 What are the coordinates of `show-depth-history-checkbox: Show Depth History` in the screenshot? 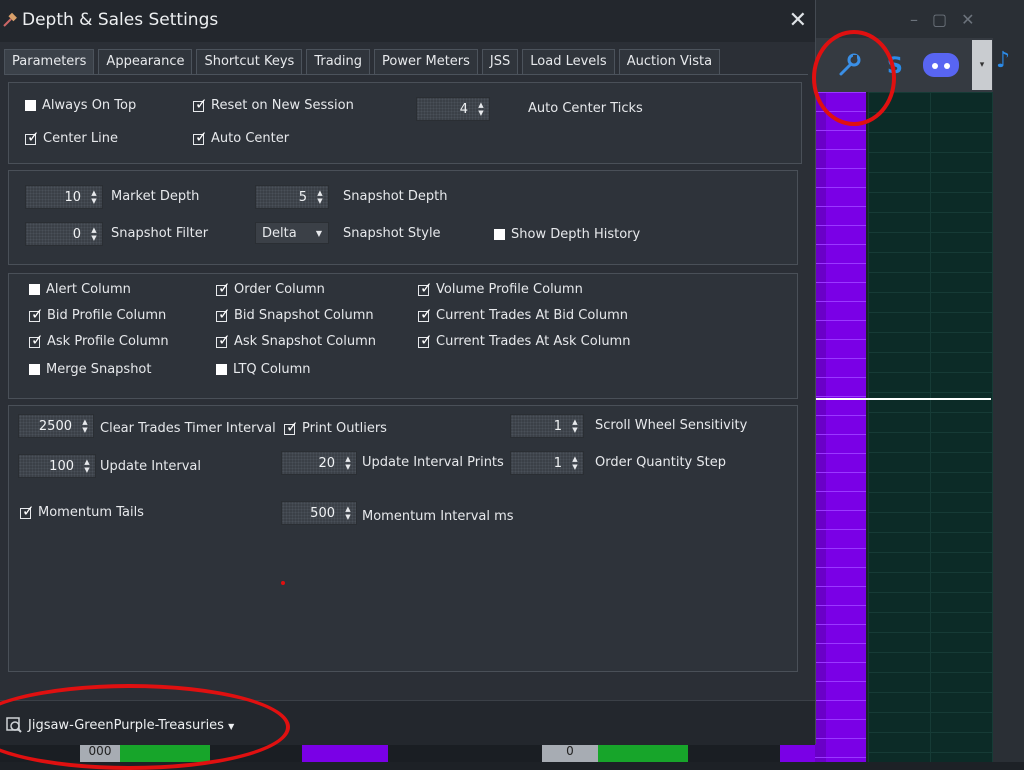 It's located at (567, 234).